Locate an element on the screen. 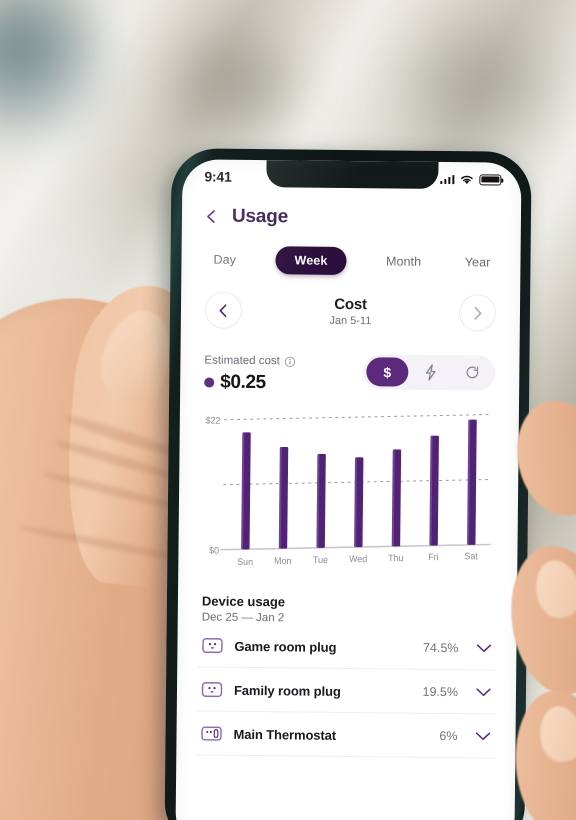  usage-bar-chart: $22 $0 Sun Mon Tue Wed Thu Fri Sat is located at coordinates (348, 496).